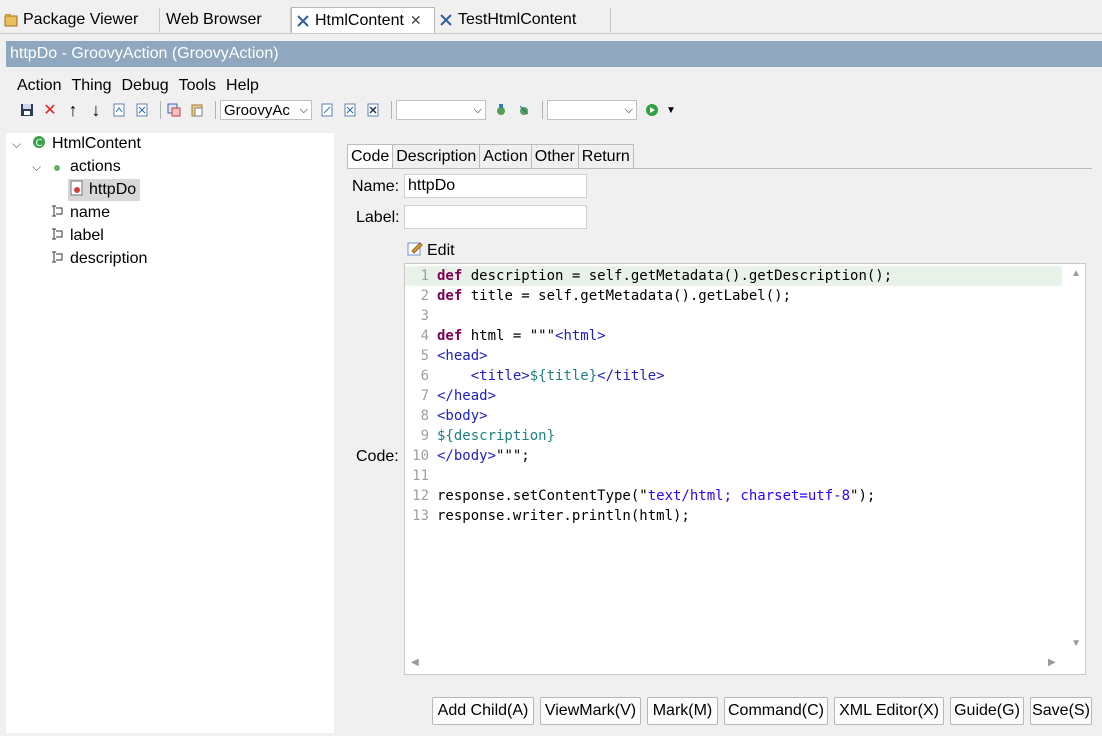  What do you see at coordinates (39, 144) in the screenshot?
I see `thing-root-icon: C` at bounding box center [39, 144].